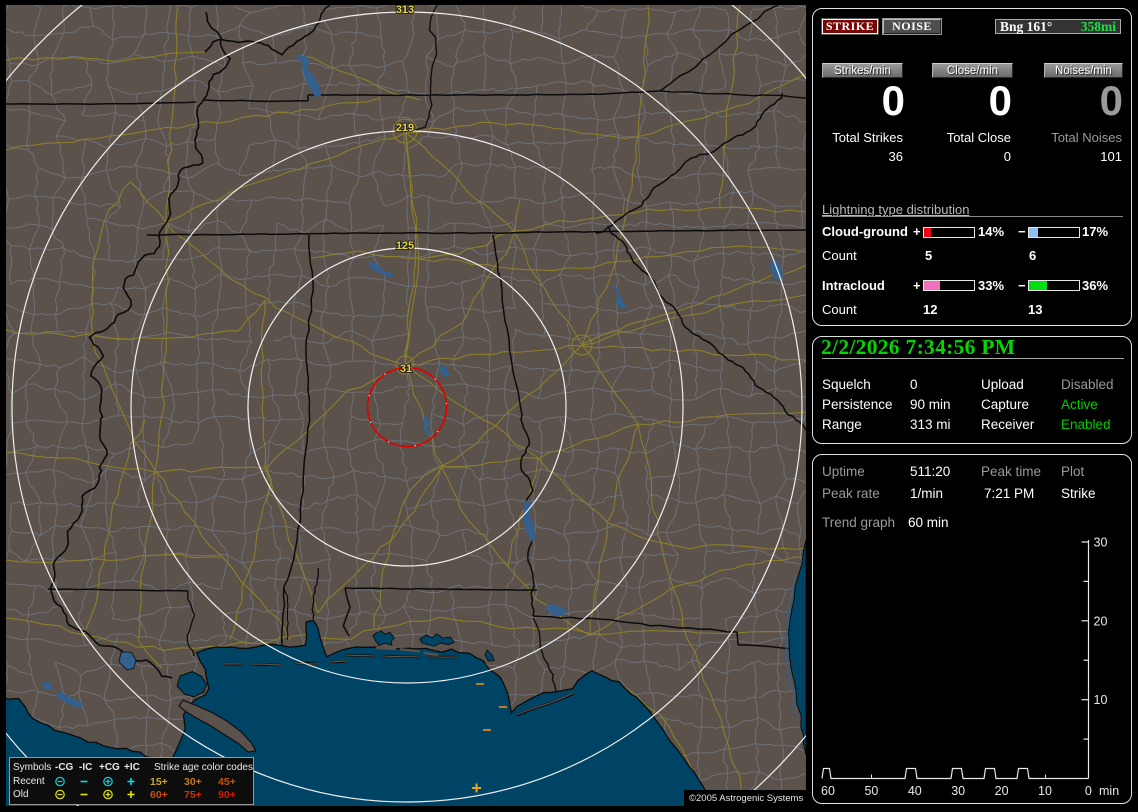  I want to click on svg-text: min, so click(1109, 791).